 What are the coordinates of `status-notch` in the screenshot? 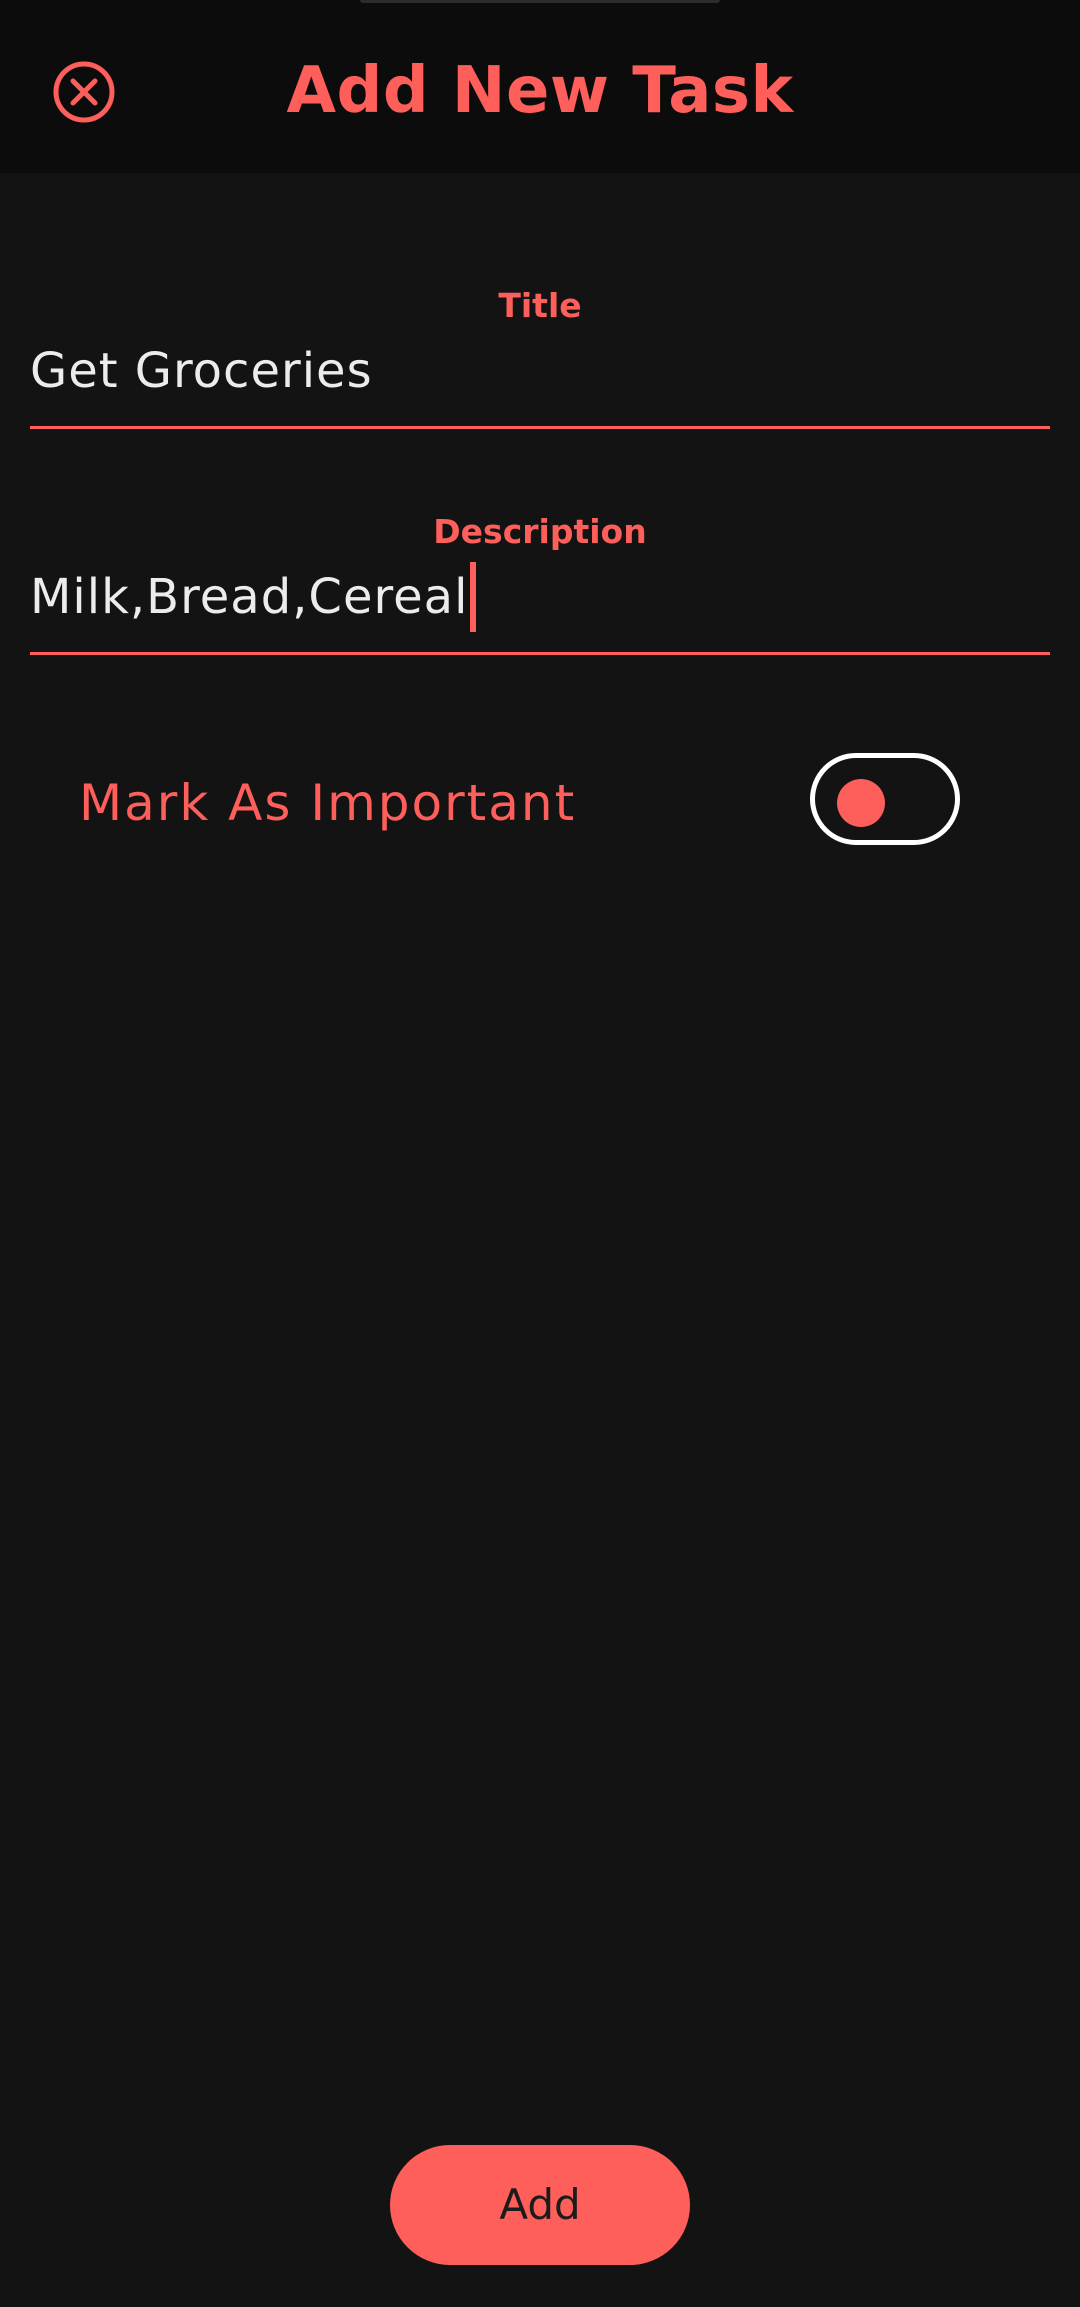 It's located at (540, 1).